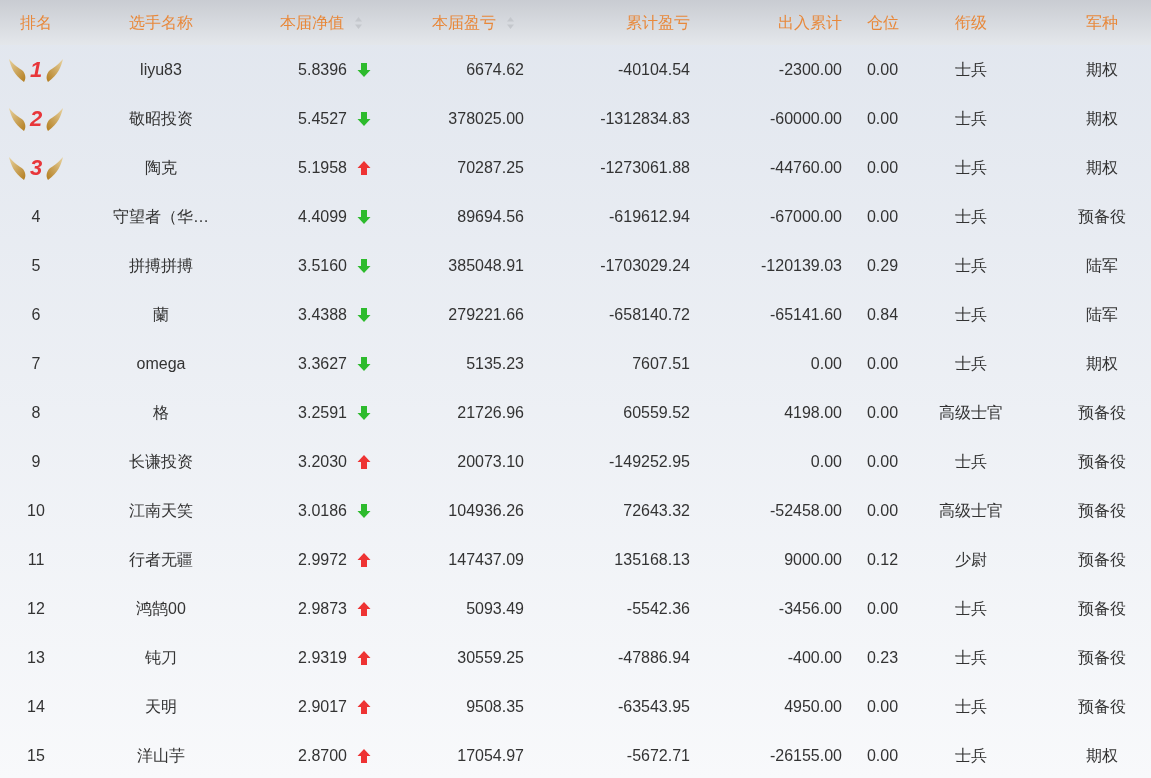 This screenshot has width=1151, height=778. I want to click on table-cell-text: 7607.51, so click(661, 363).